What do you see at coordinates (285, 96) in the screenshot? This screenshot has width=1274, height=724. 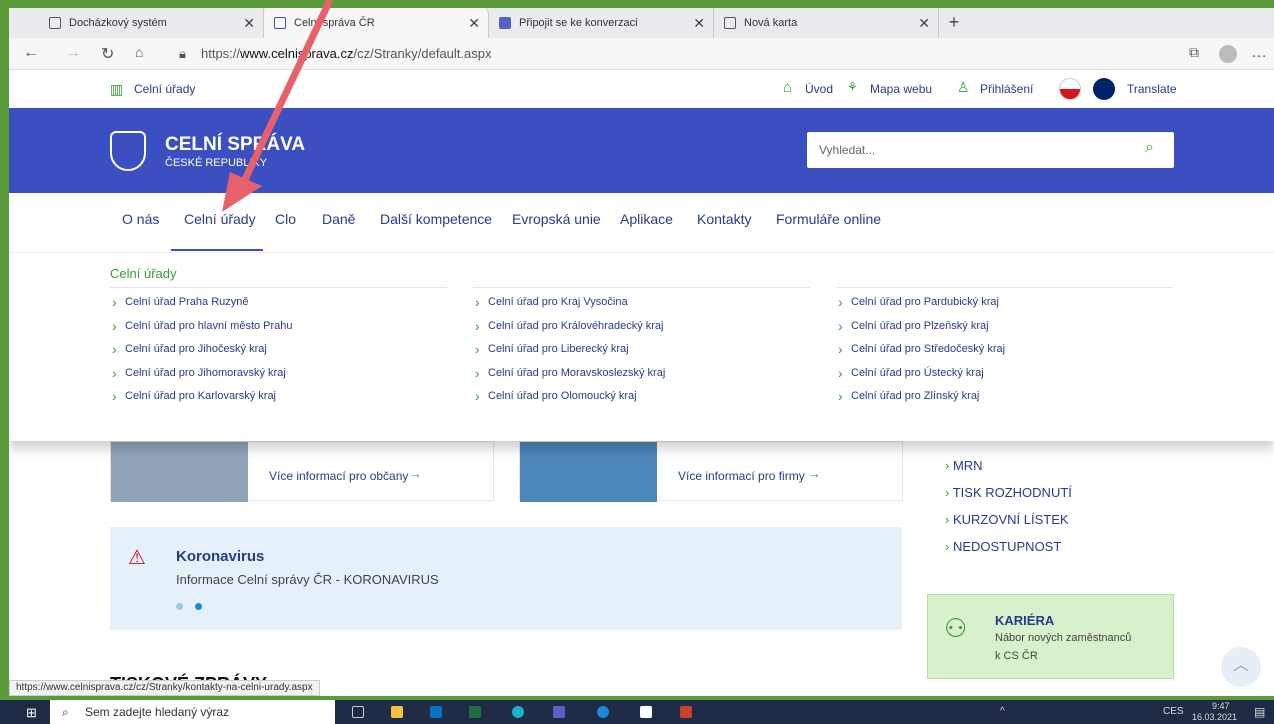 I see `arrow-shaft` at bounding box center [285, 96].